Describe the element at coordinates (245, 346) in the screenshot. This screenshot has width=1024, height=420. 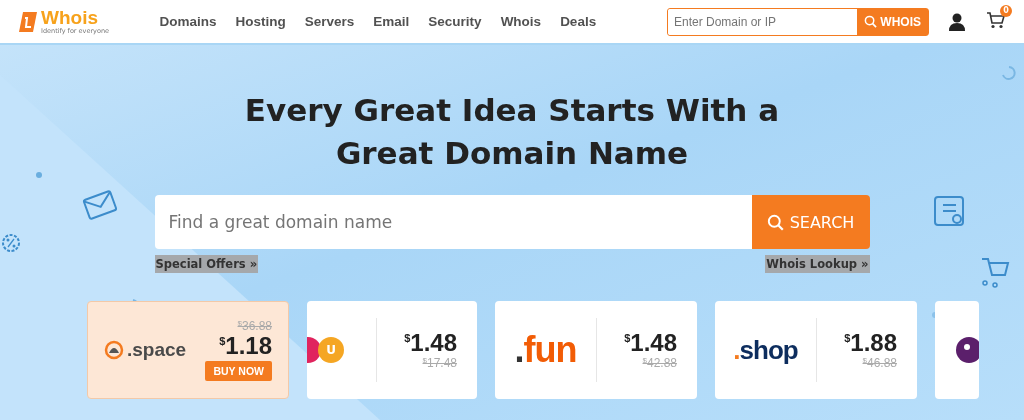
I see `price: $1.18` at that location.